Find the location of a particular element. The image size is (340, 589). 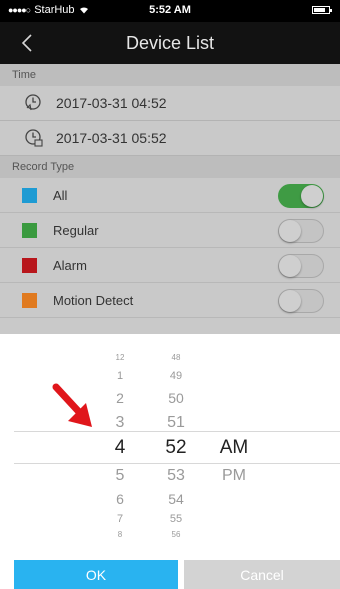

battery-icon is located at coordinates (322, 10).